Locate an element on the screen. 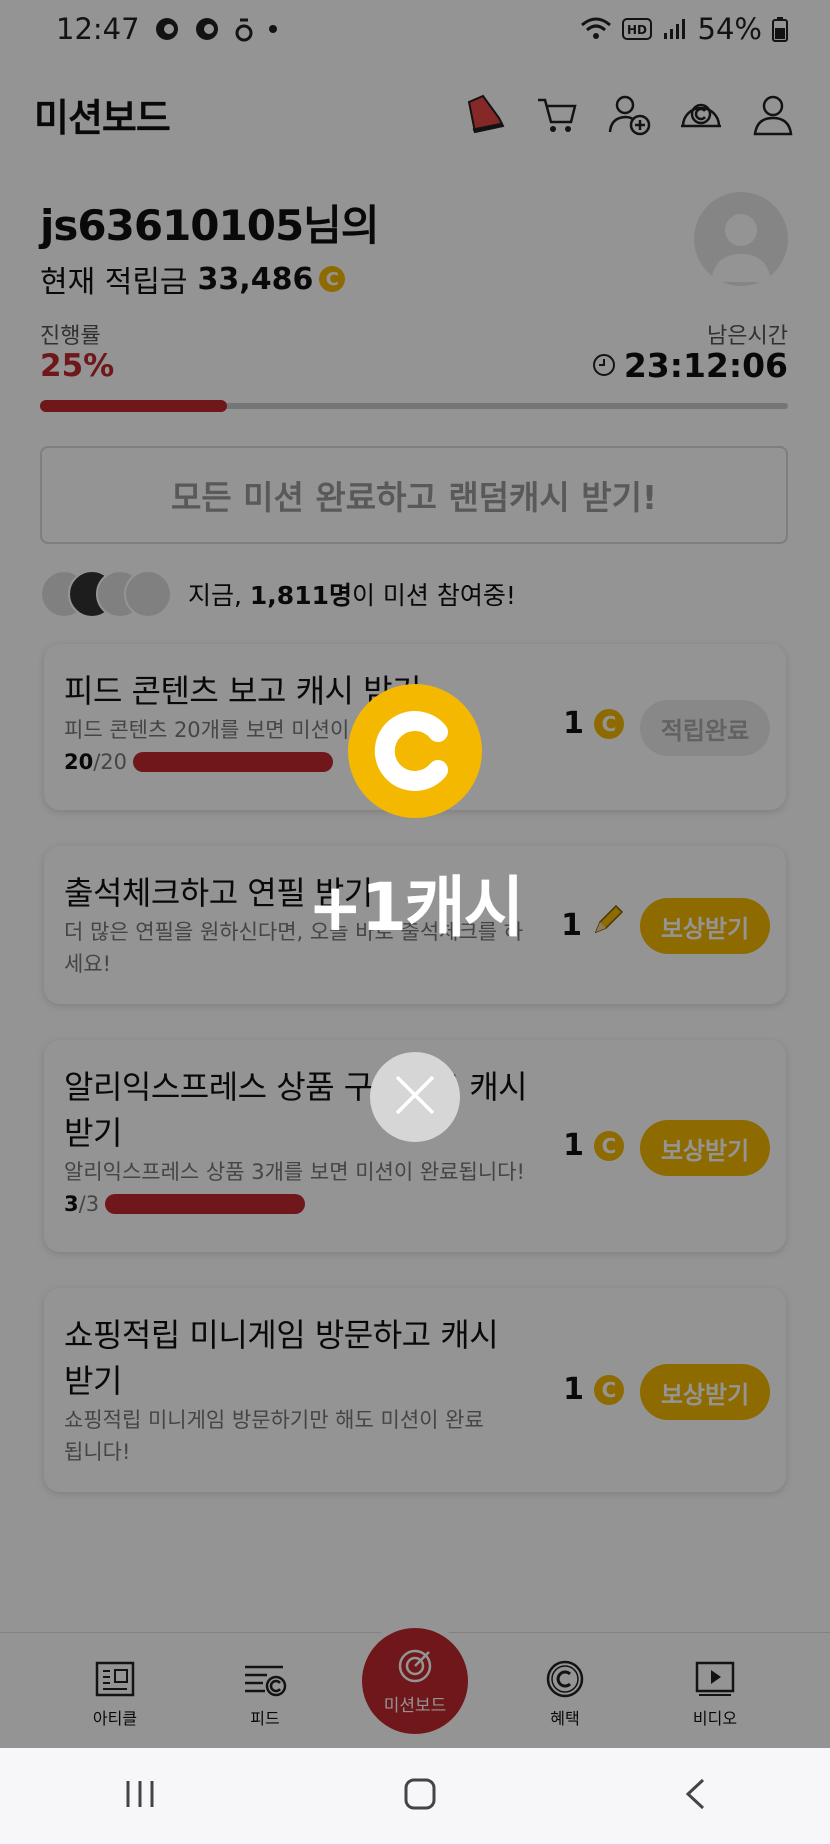 This screenshot has height=1844, width=830. back-icon is located at coordinates (695, 1796).